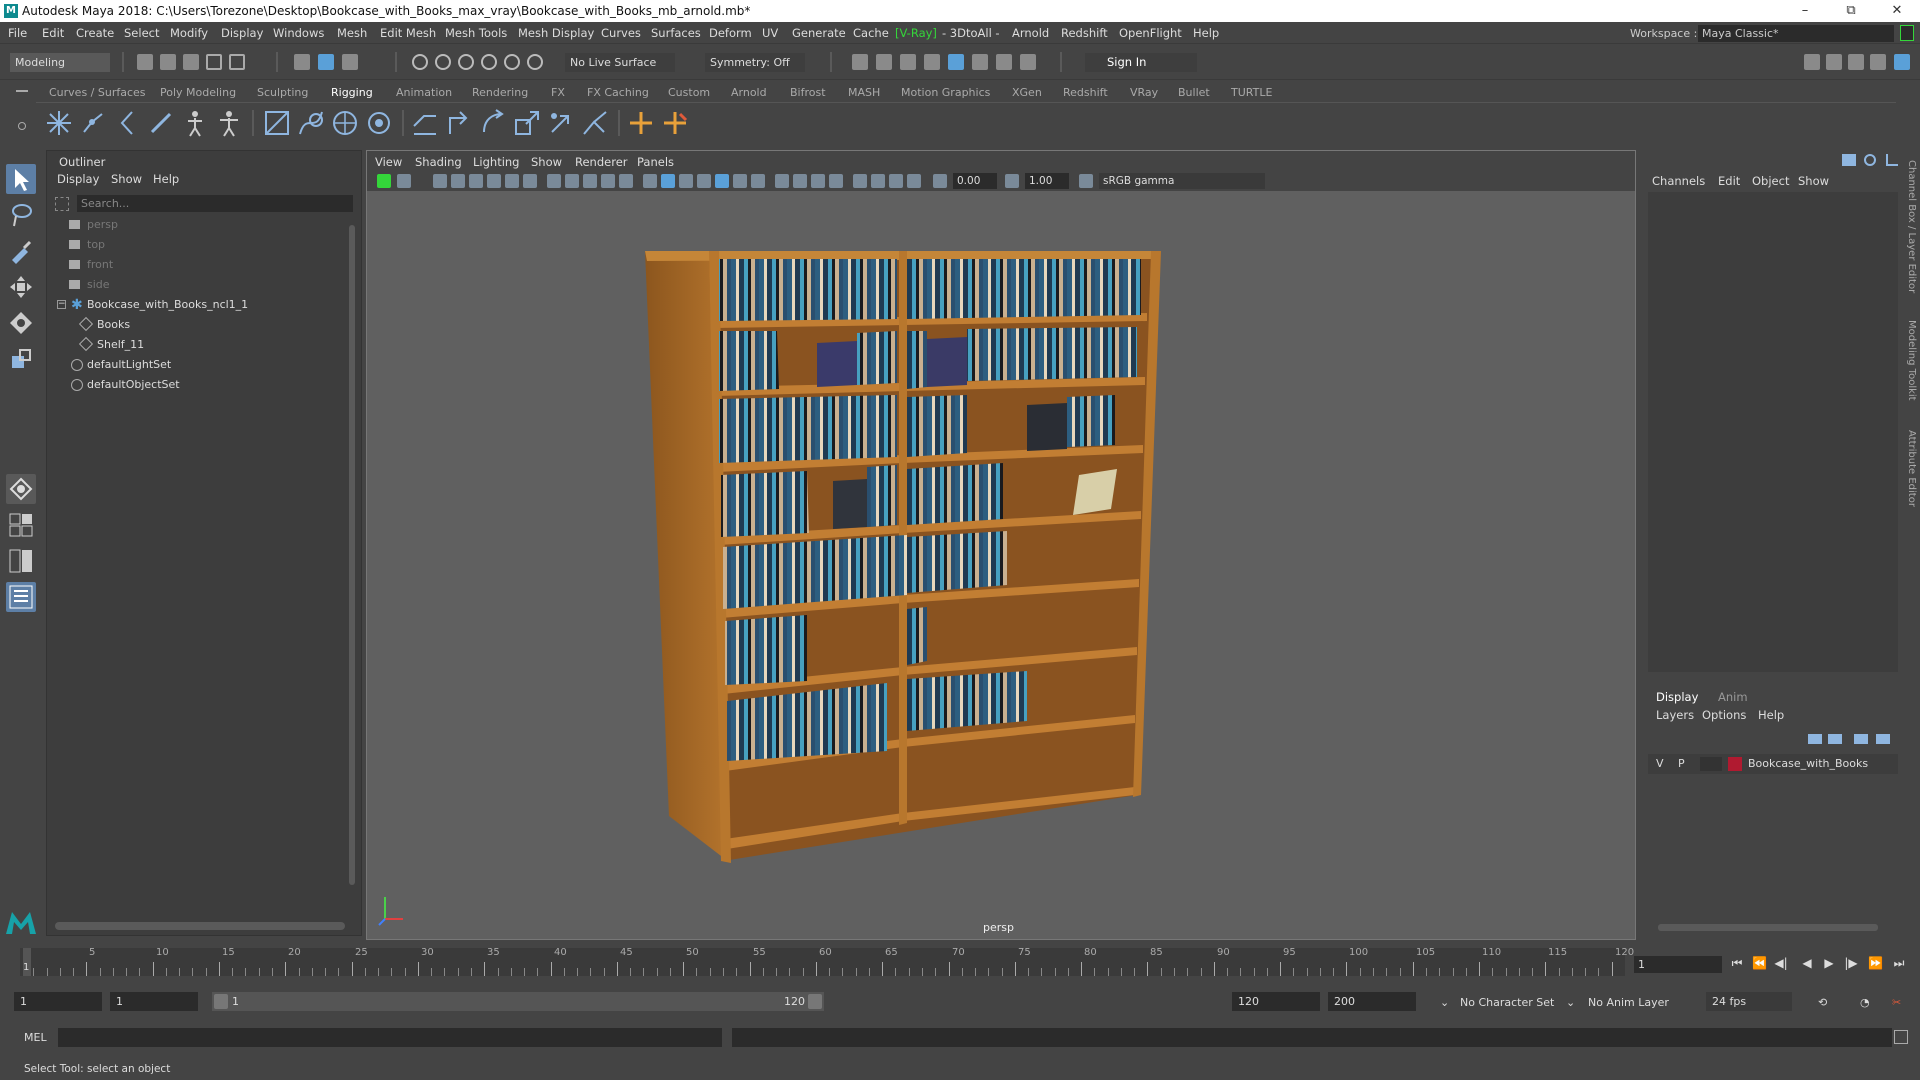 This screenshot has width=1920, height=1080. I want to click on bind-skin-icon, so click(345, 123).